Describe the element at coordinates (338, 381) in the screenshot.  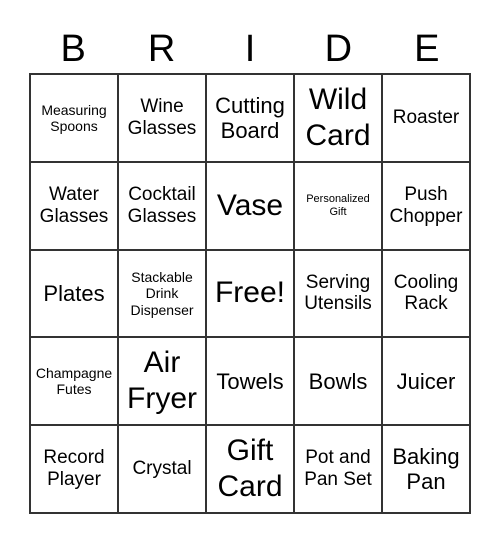
I see `bingo-cell: Bowls` at that location.